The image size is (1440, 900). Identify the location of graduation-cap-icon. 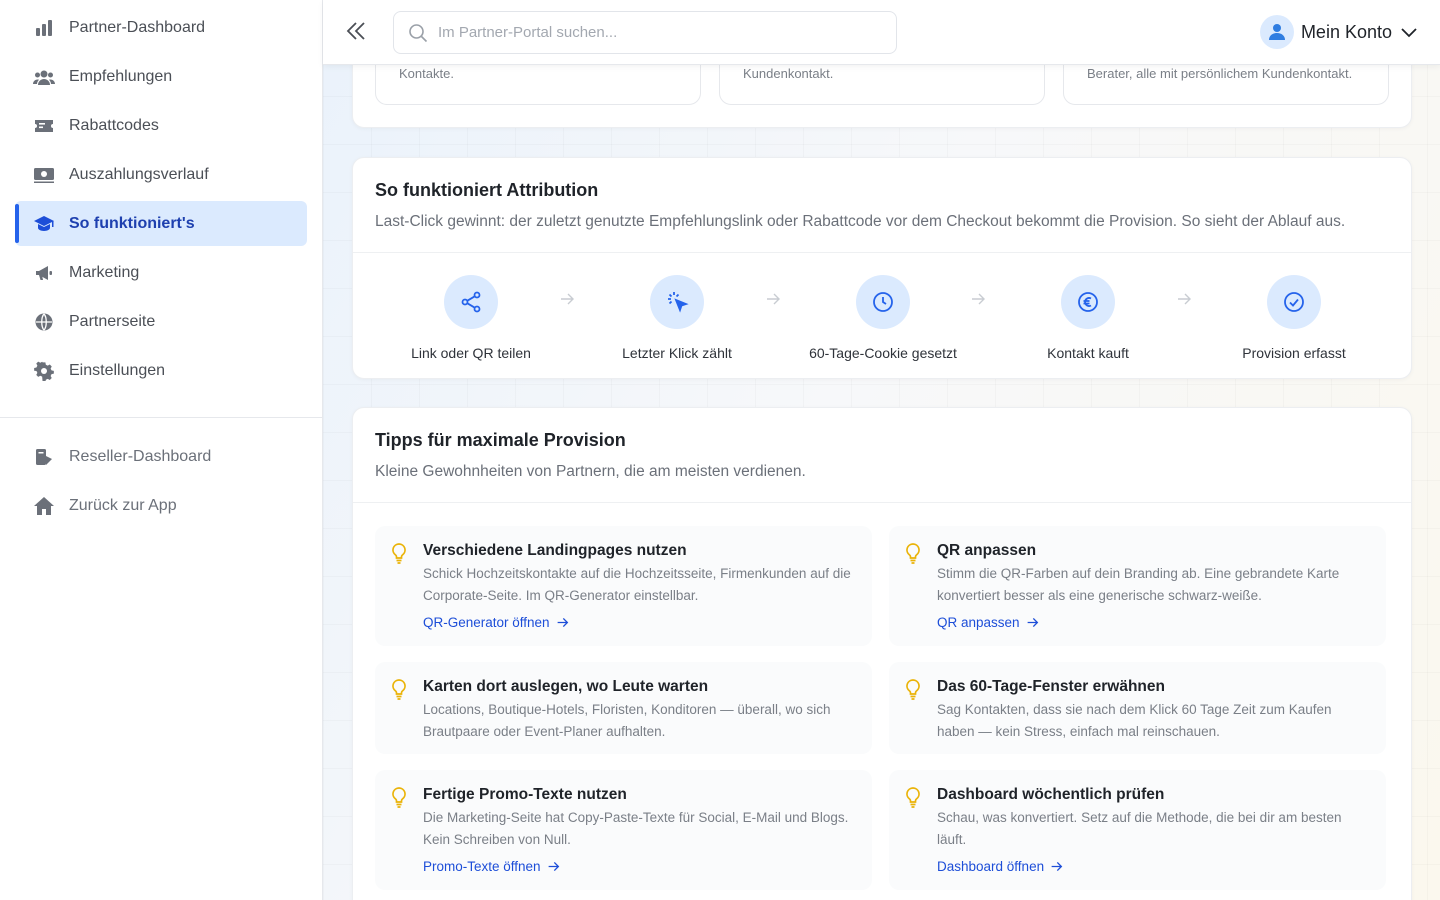
(44, 224).